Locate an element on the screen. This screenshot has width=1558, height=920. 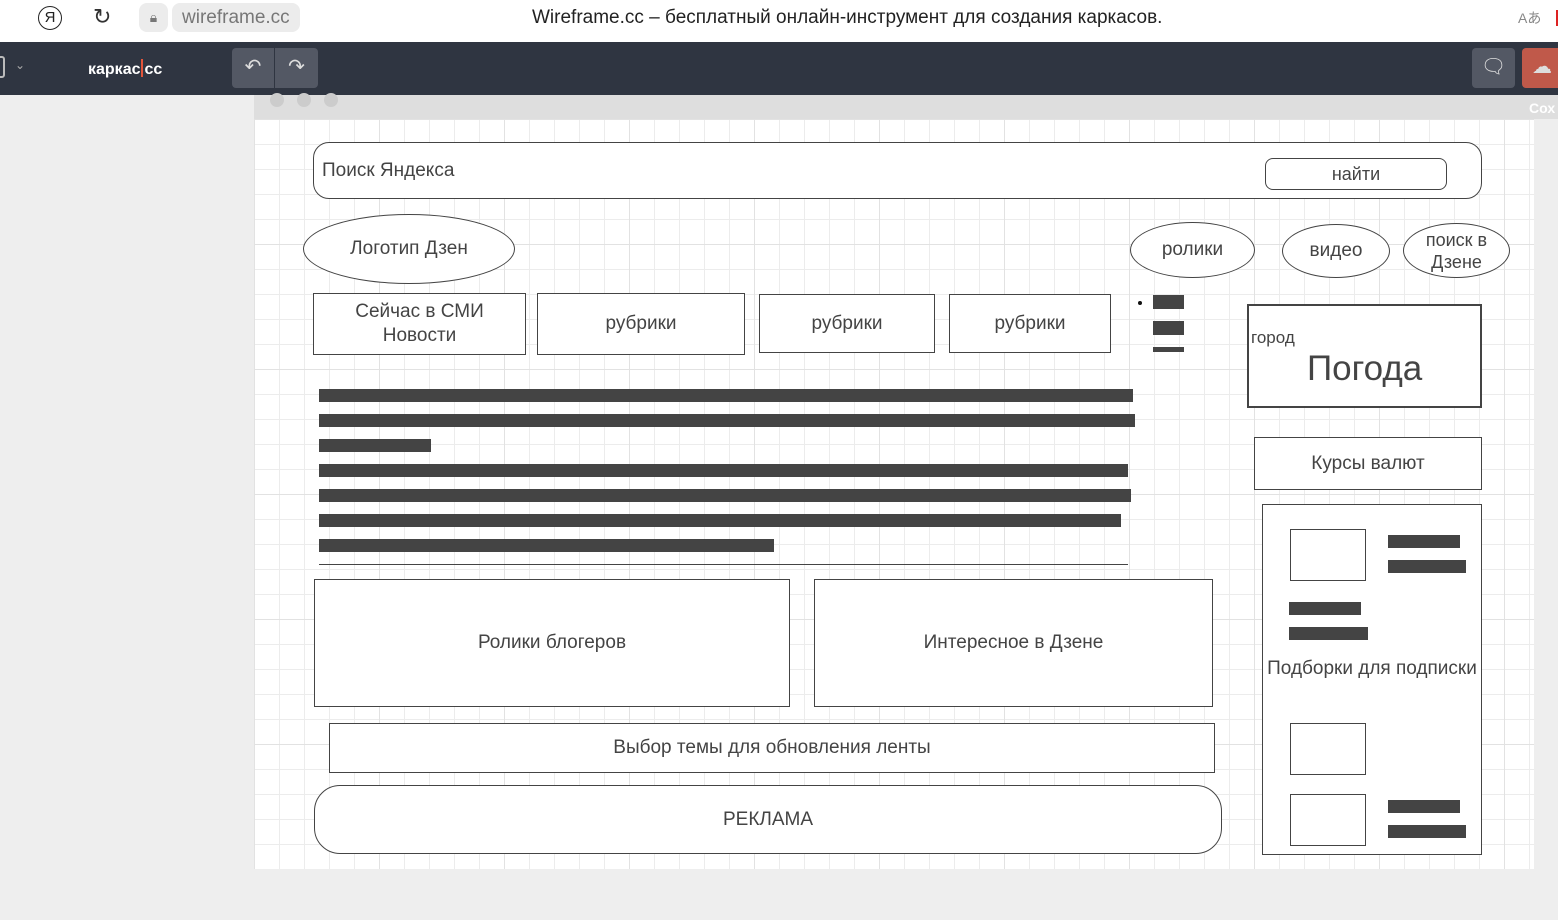
search-button: найти is located at coordinates (1356, 174).